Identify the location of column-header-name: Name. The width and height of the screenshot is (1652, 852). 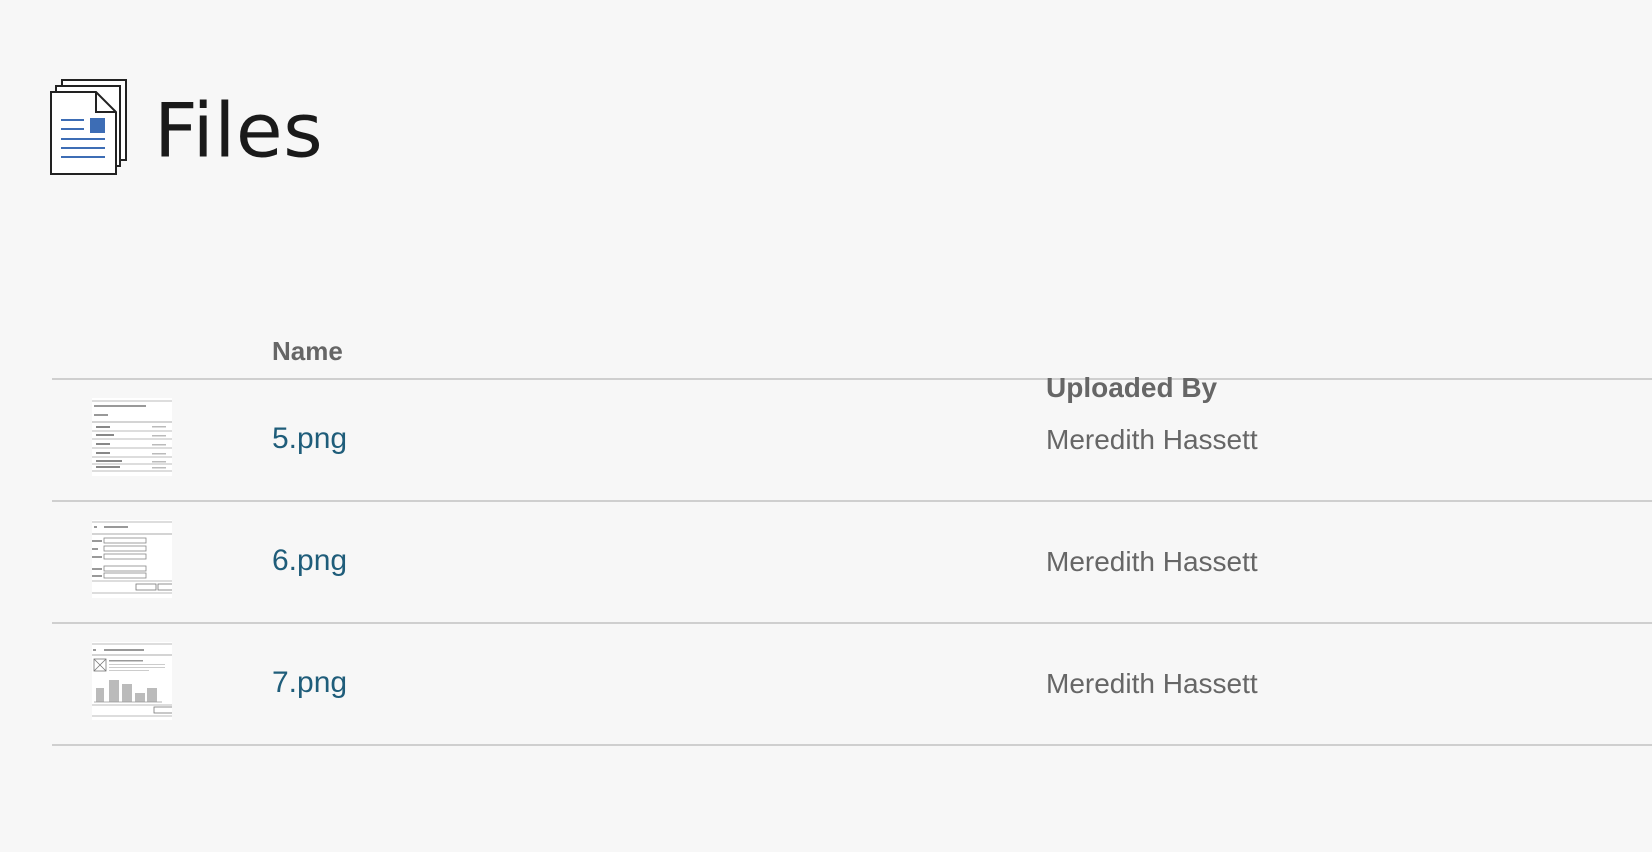
(307, 351).